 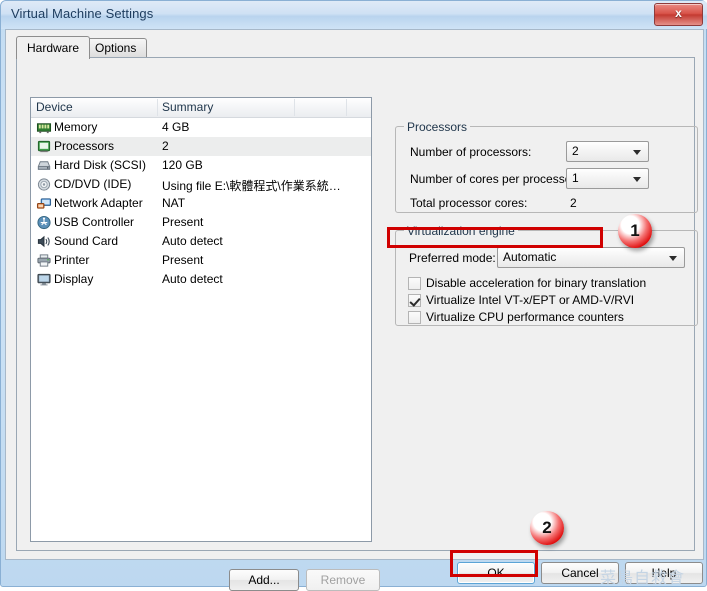 What do you see at coordinates (575, 151) in the screenshot?
I see `number-of-processors-value: 2` at bounding box center [575, 151].